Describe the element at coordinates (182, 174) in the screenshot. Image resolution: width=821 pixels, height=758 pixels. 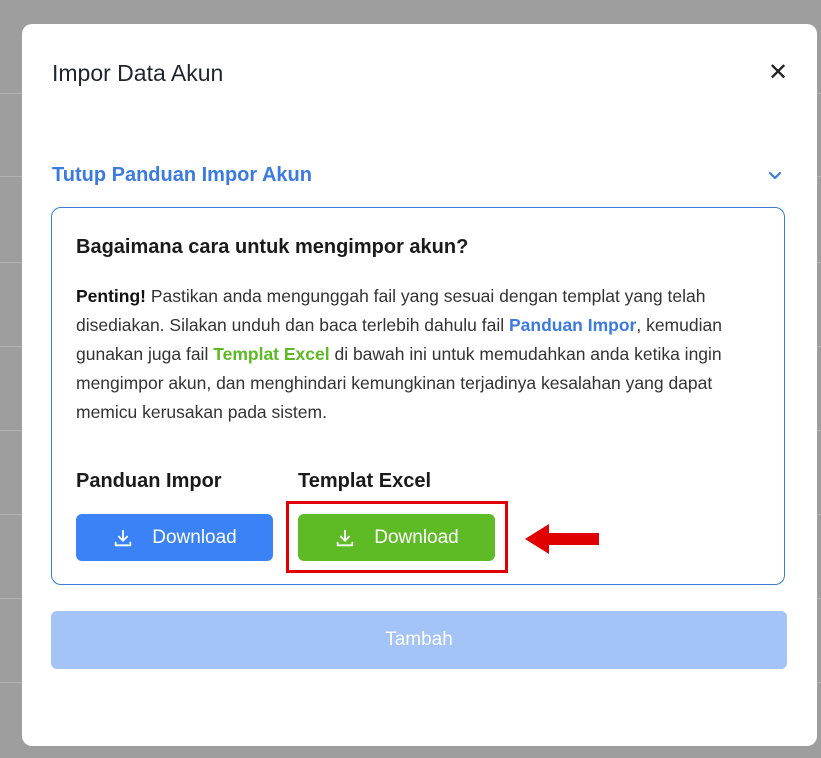
I see `guide-toggle-label: Tutup Panduan Impor Akun` at that location.